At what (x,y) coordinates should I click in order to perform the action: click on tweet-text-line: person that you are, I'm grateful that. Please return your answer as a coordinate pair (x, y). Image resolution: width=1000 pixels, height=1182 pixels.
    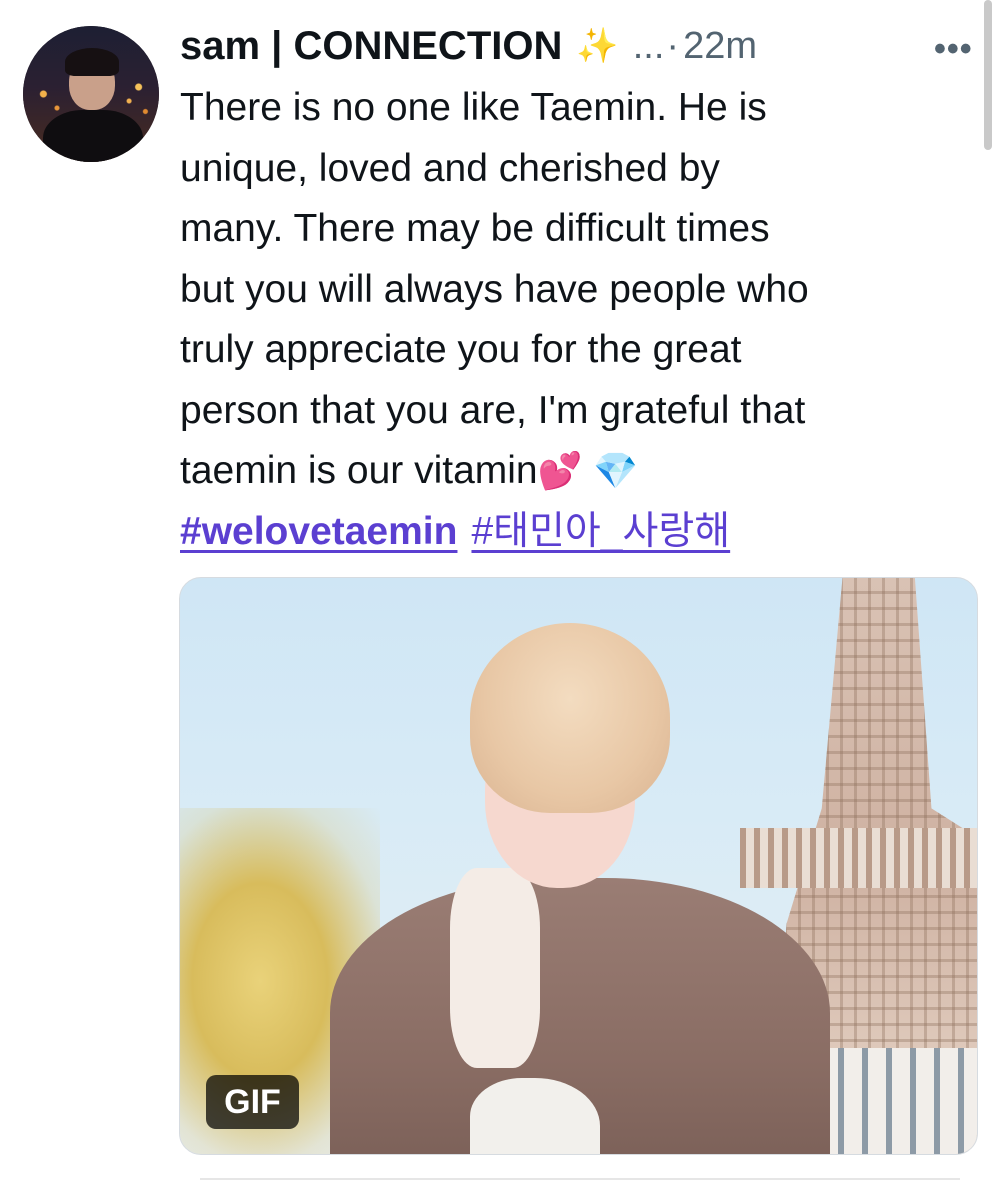
    Looking at the image, I should click on (493, 410).